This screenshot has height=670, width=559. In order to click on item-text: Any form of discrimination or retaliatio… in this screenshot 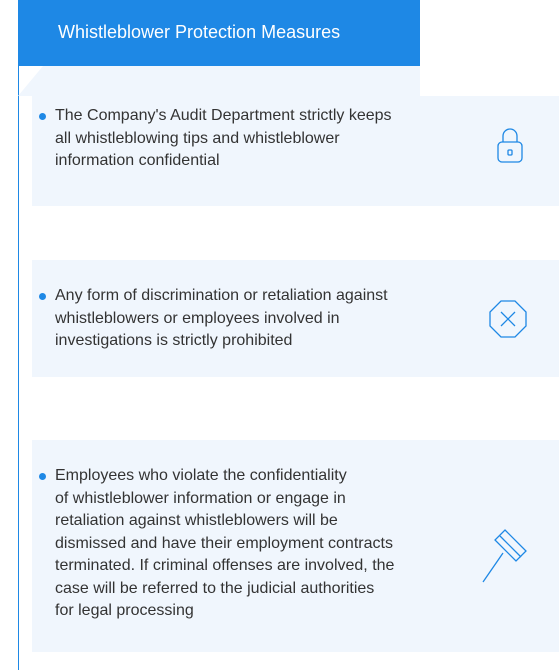, I will do `click(221, 318)`.